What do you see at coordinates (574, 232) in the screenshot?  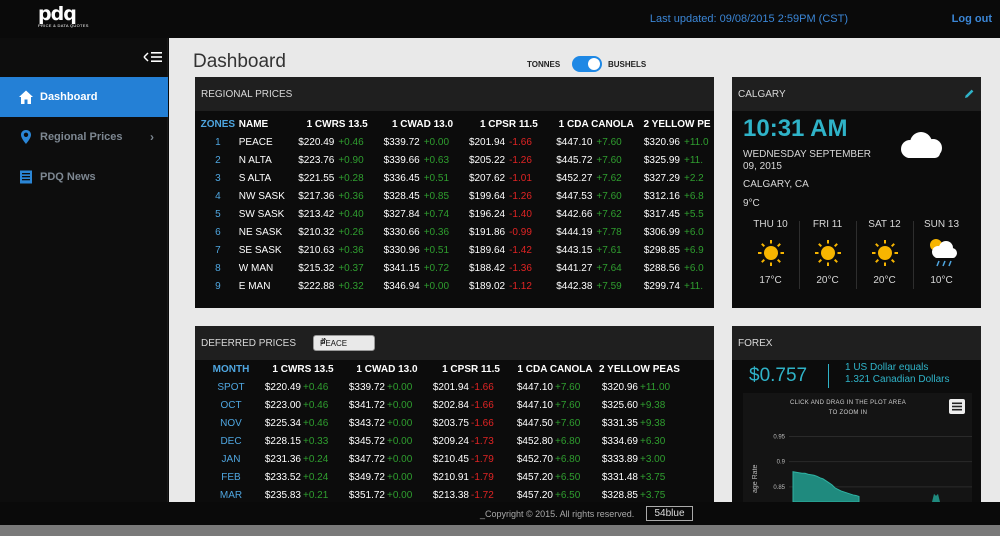 I see `price: $444.19` at bounding box center [574, 232].